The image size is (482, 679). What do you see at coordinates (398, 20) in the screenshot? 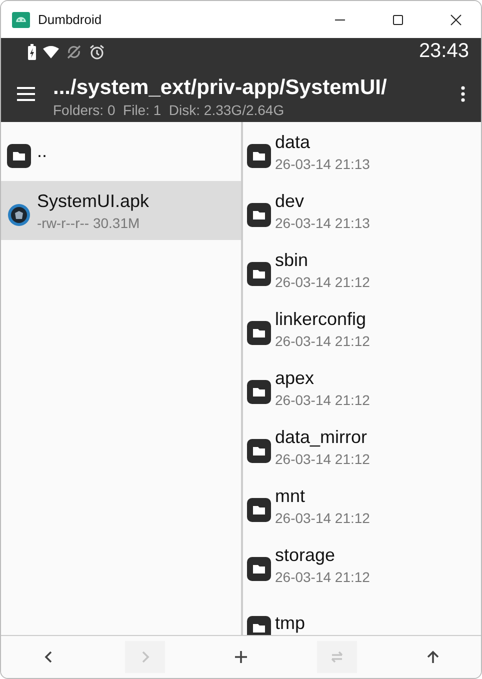
I see `maximize-icon` at bounding box center [398, 20].